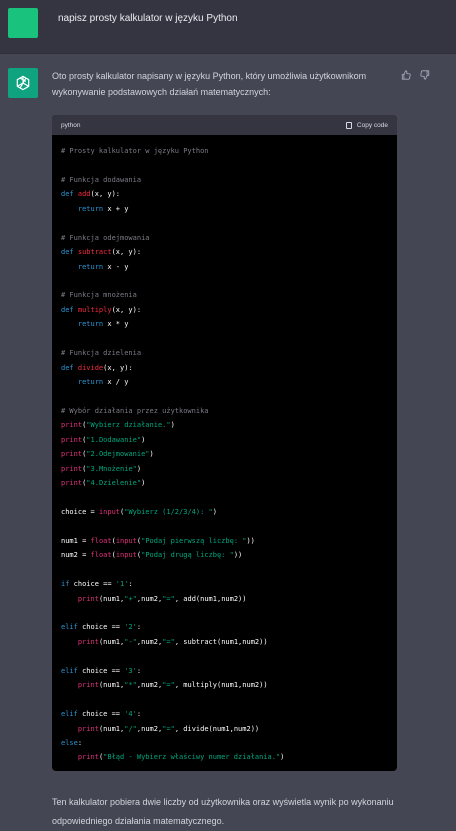  I want to click on code-line: return x + y, so click(229, 209).